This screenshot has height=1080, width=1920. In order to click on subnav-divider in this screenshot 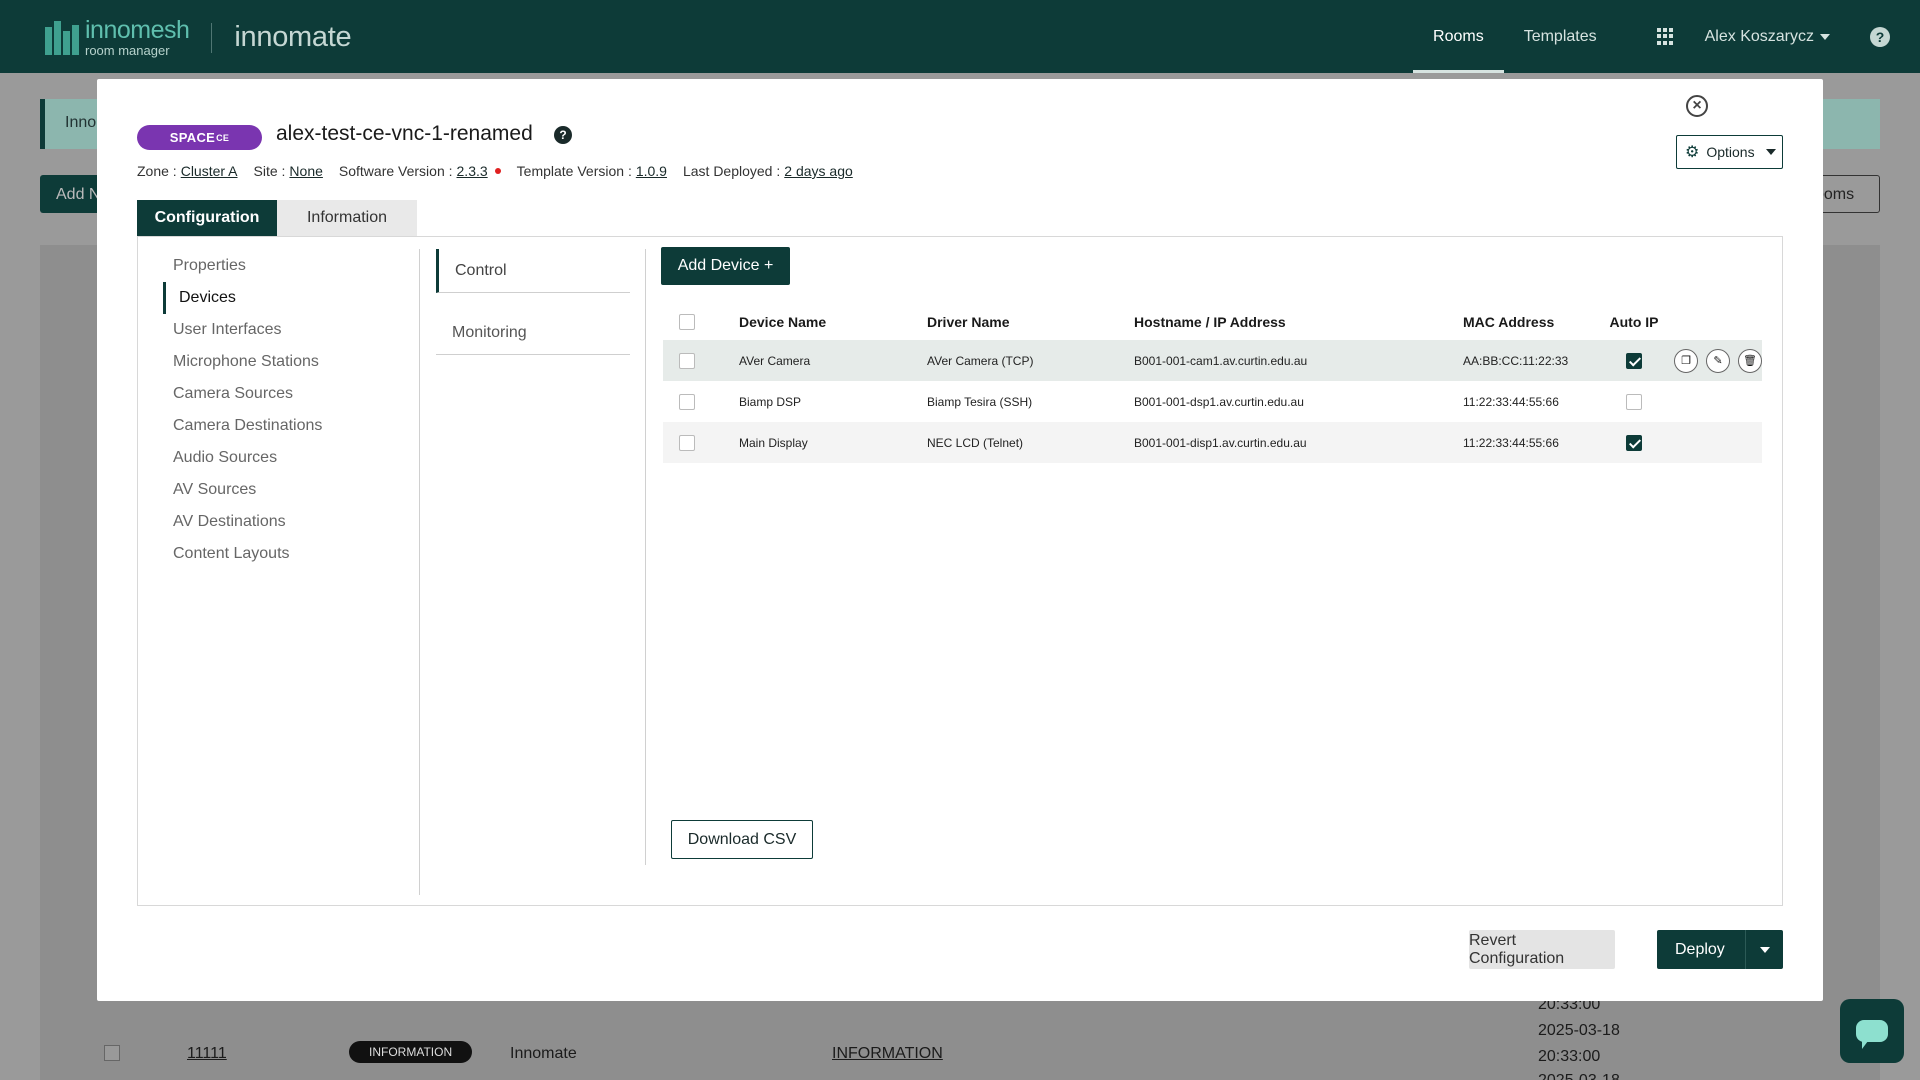, I will do `click(645, 557)`.